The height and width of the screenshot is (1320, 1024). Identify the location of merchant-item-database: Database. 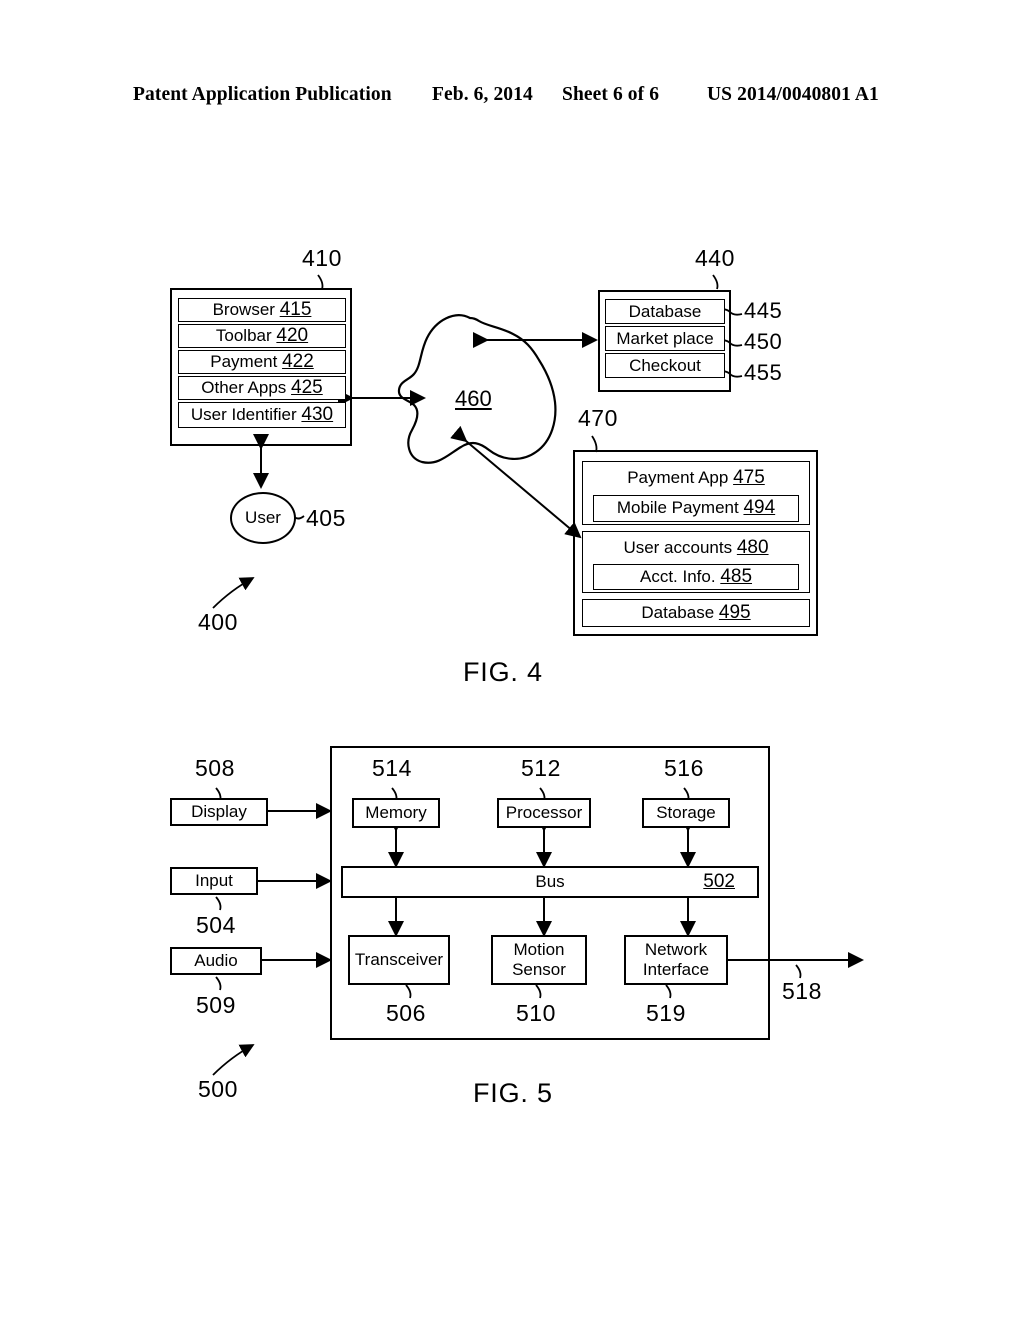
(665, 311).